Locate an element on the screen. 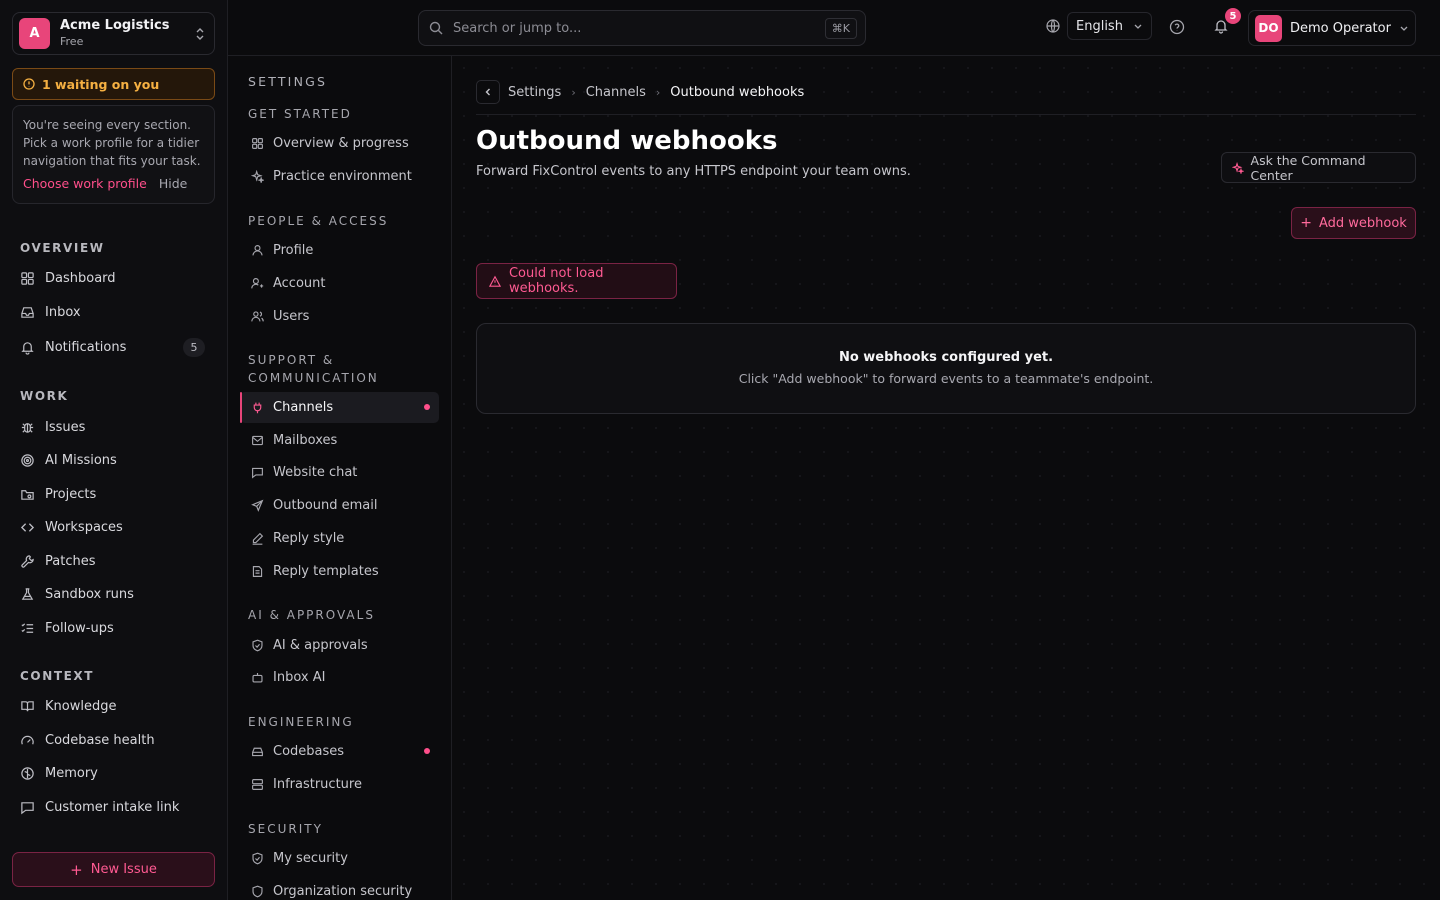  sidebar-item-notifications: Notifications 5 is located at coordinates (113, 347).